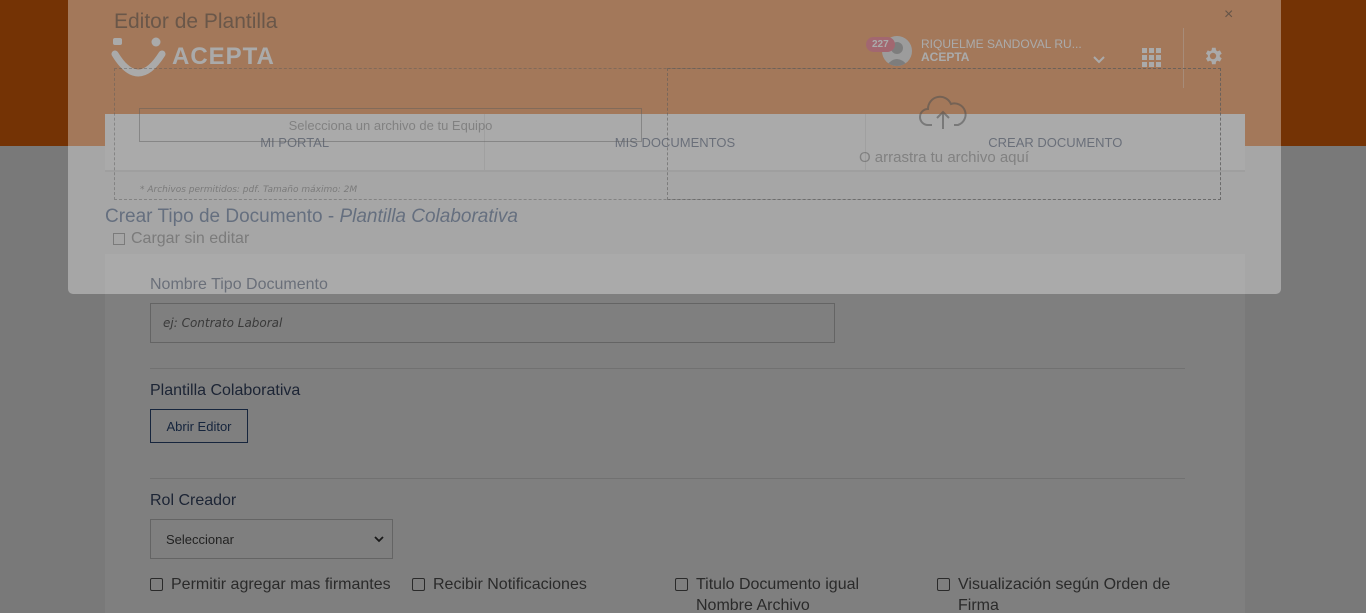  Describe the element at coordinates (119, 239) in the screenshot. I see `checkbox-box` at that location.